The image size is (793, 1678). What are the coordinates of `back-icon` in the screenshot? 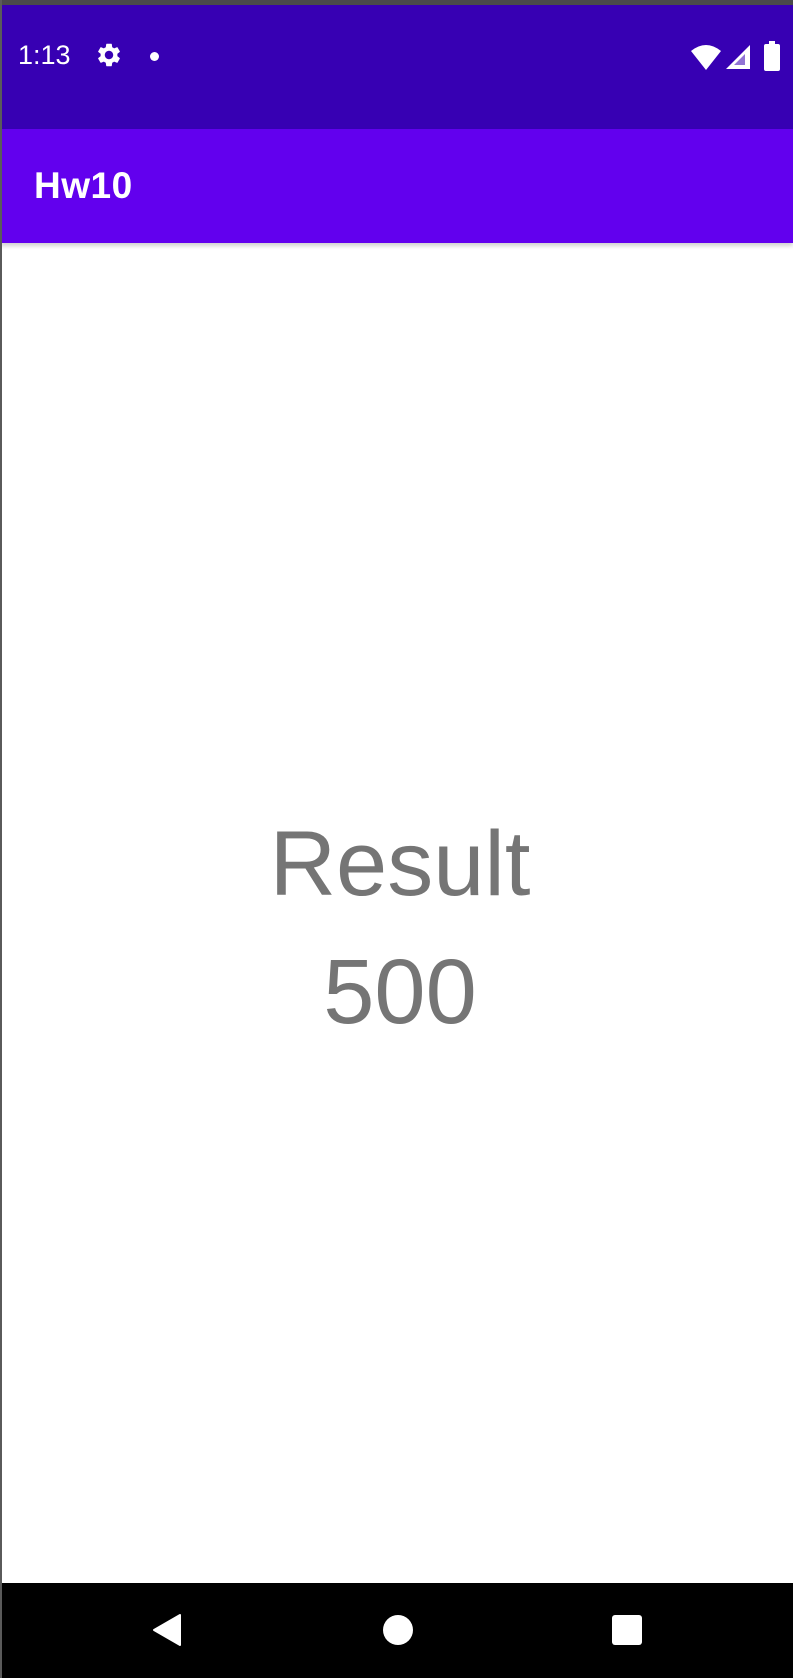 It's located at (167, 1630).